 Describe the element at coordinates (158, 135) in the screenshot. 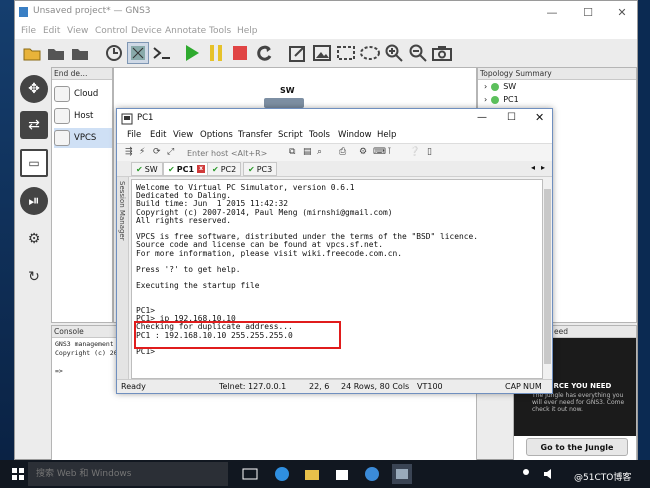

I see `pc1-menu-edit: Edit` at that location.